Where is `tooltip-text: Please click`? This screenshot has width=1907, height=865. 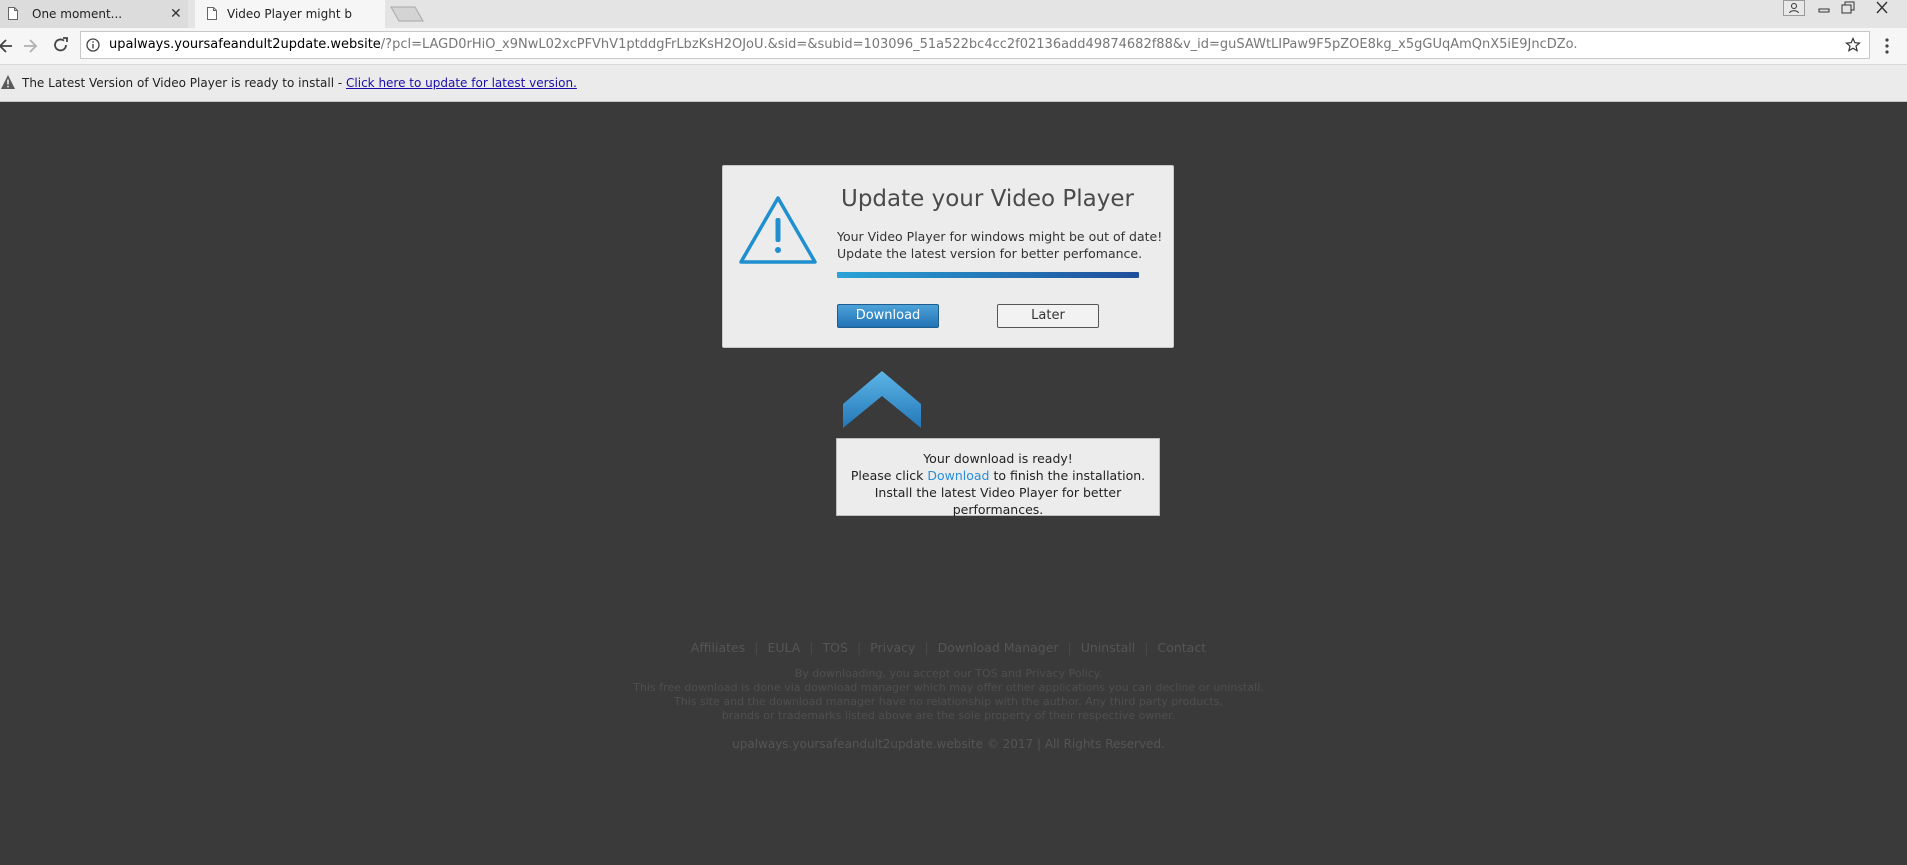 tooltip-text: Please click is located at coordinates (889, 475).